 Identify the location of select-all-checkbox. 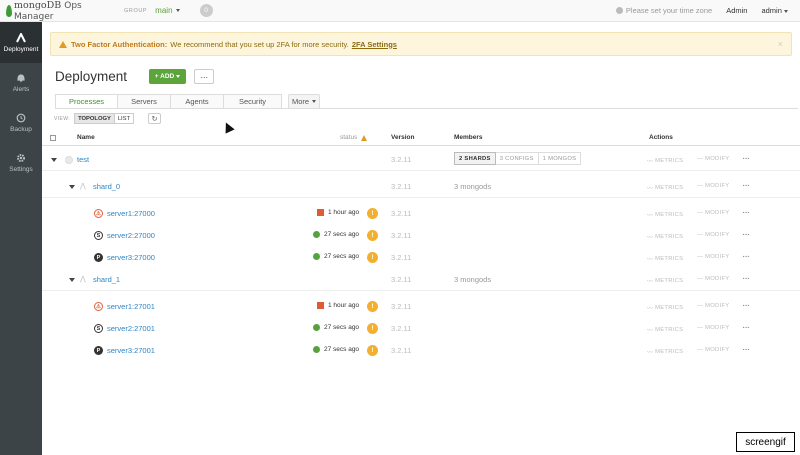
(53, 138).